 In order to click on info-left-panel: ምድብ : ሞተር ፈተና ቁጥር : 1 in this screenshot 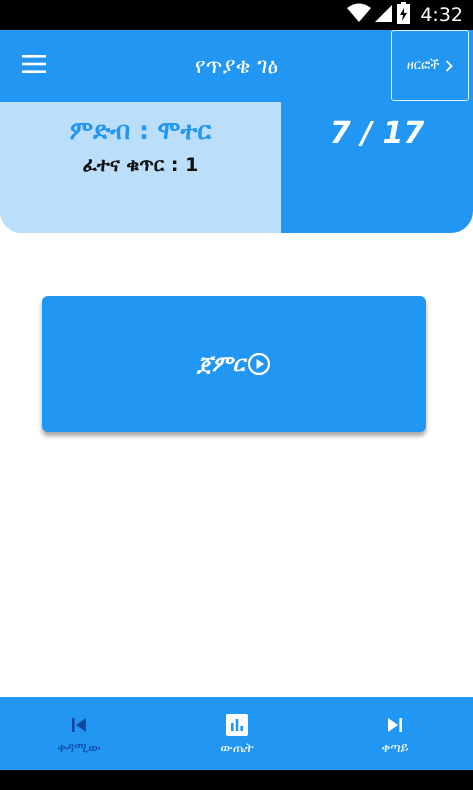, I will do `click(140, 167)`.